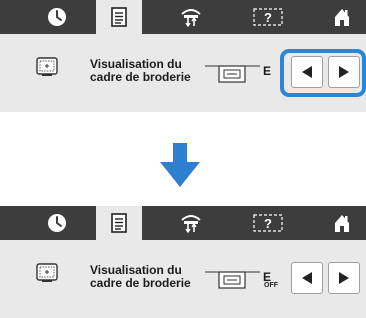 This screenshot has height=318, width=366. What do you see at coordinates (271, 285) in the screenshot?
I see `frame-state-off: OFF` at bounding box center [271, 285].